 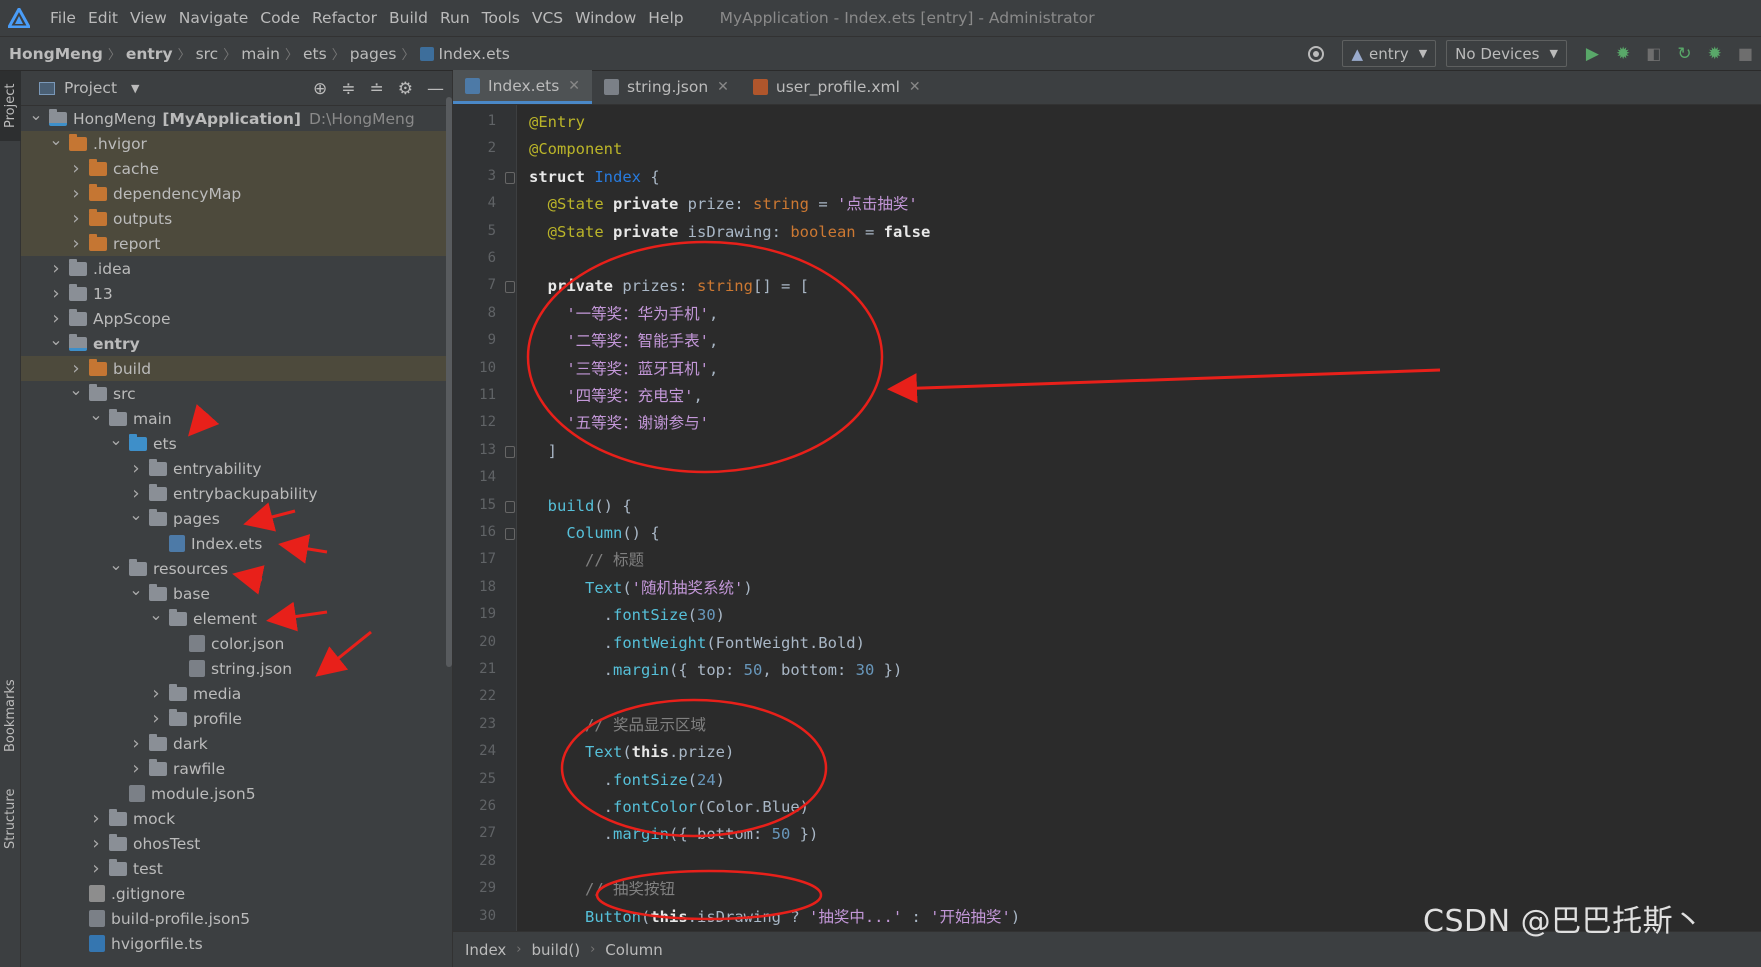 I want to click on tree-node: › 13, so click(x=236, y=293).